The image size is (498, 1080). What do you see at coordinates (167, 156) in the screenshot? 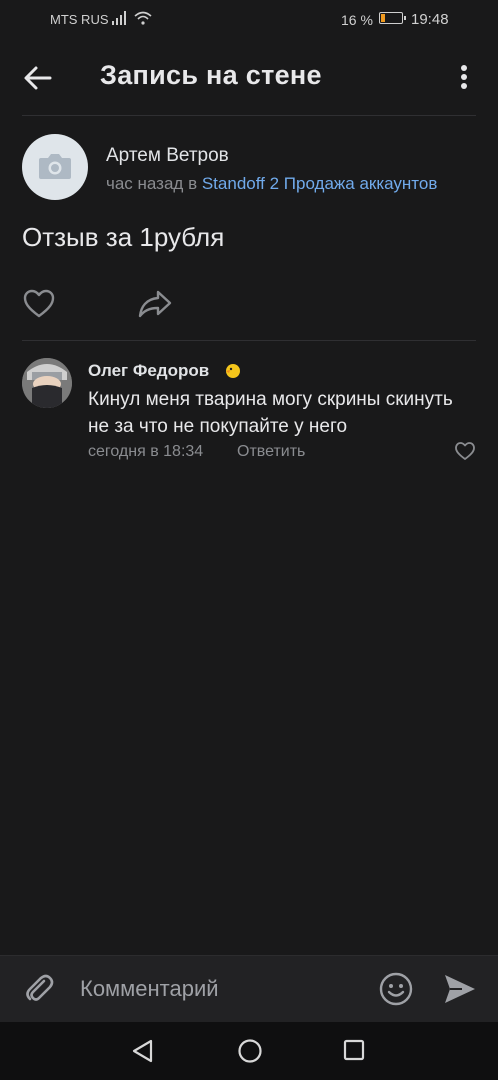
I see `post-author: Артем Ветров` at bounding box center [167, 156].